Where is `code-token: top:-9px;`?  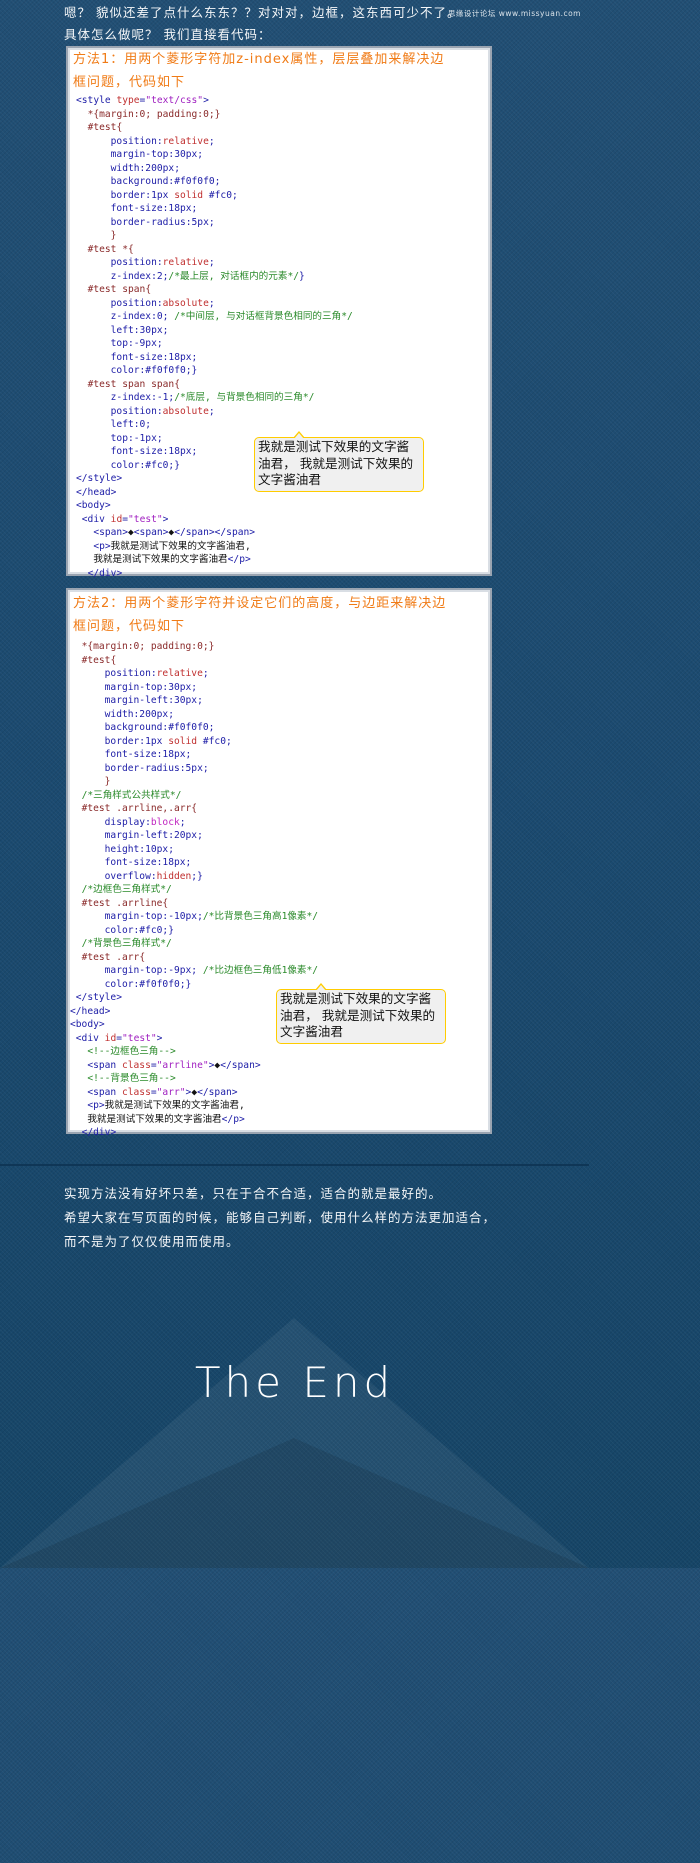 code-token: top:-9px; is located at coordinates (136, 343).